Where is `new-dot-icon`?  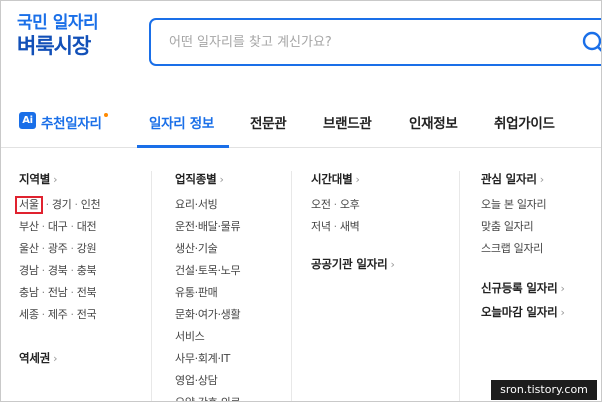 new-dot-icon is located at coordinates (105, 115).